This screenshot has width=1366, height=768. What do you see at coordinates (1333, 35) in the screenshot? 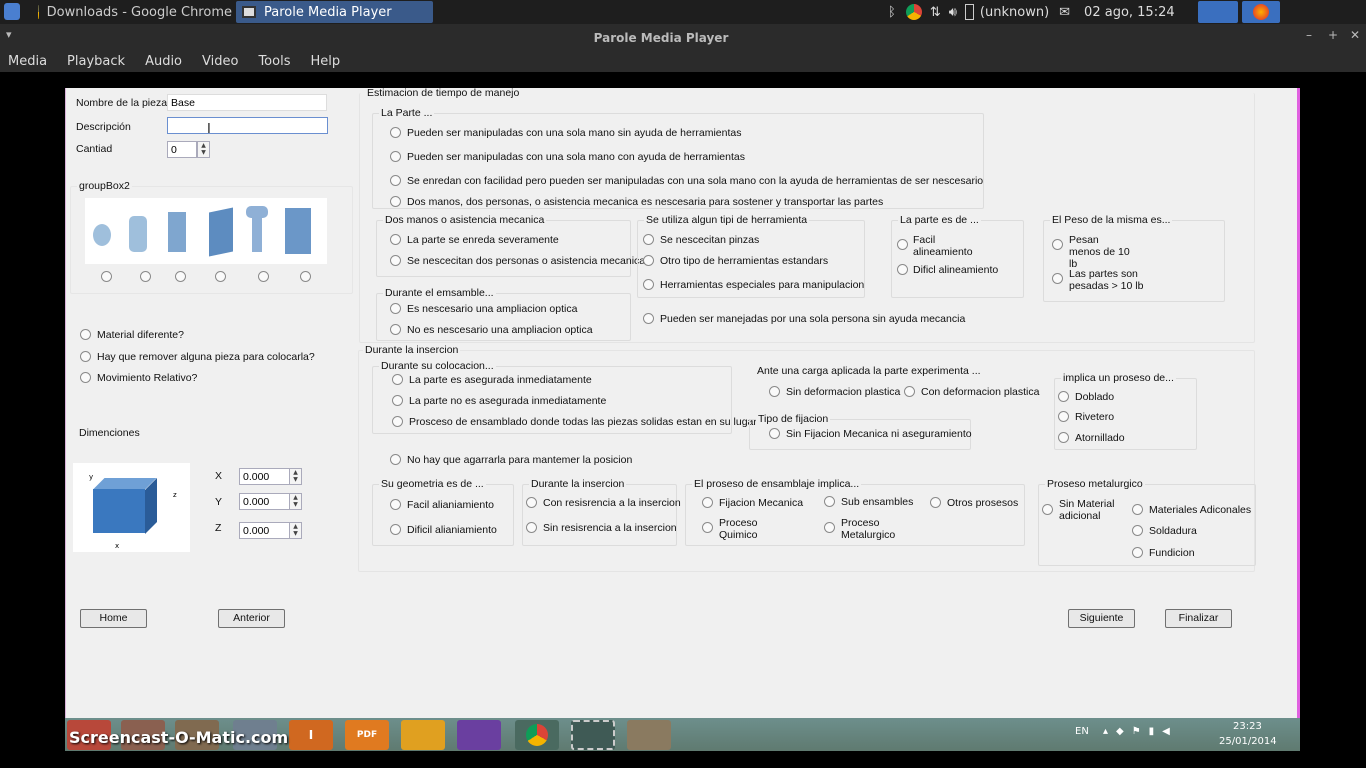
I see `maximize-button: +` at bounding box center [1333, 35].